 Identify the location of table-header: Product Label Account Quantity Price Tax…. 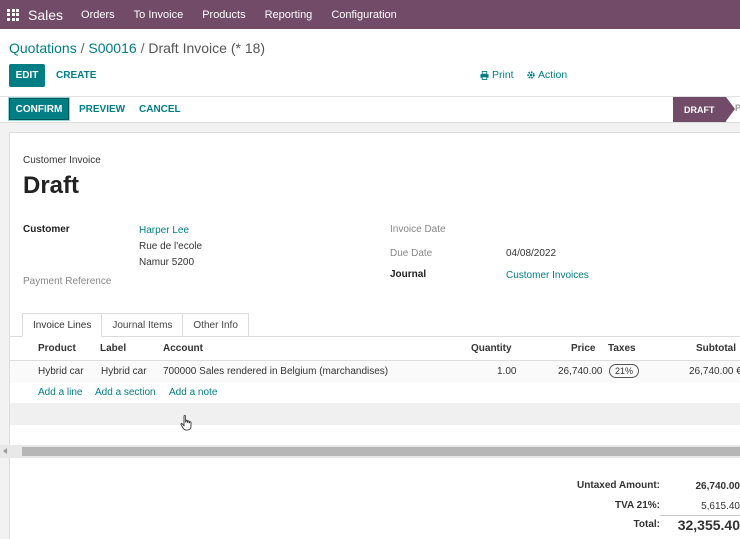
(375, 349).